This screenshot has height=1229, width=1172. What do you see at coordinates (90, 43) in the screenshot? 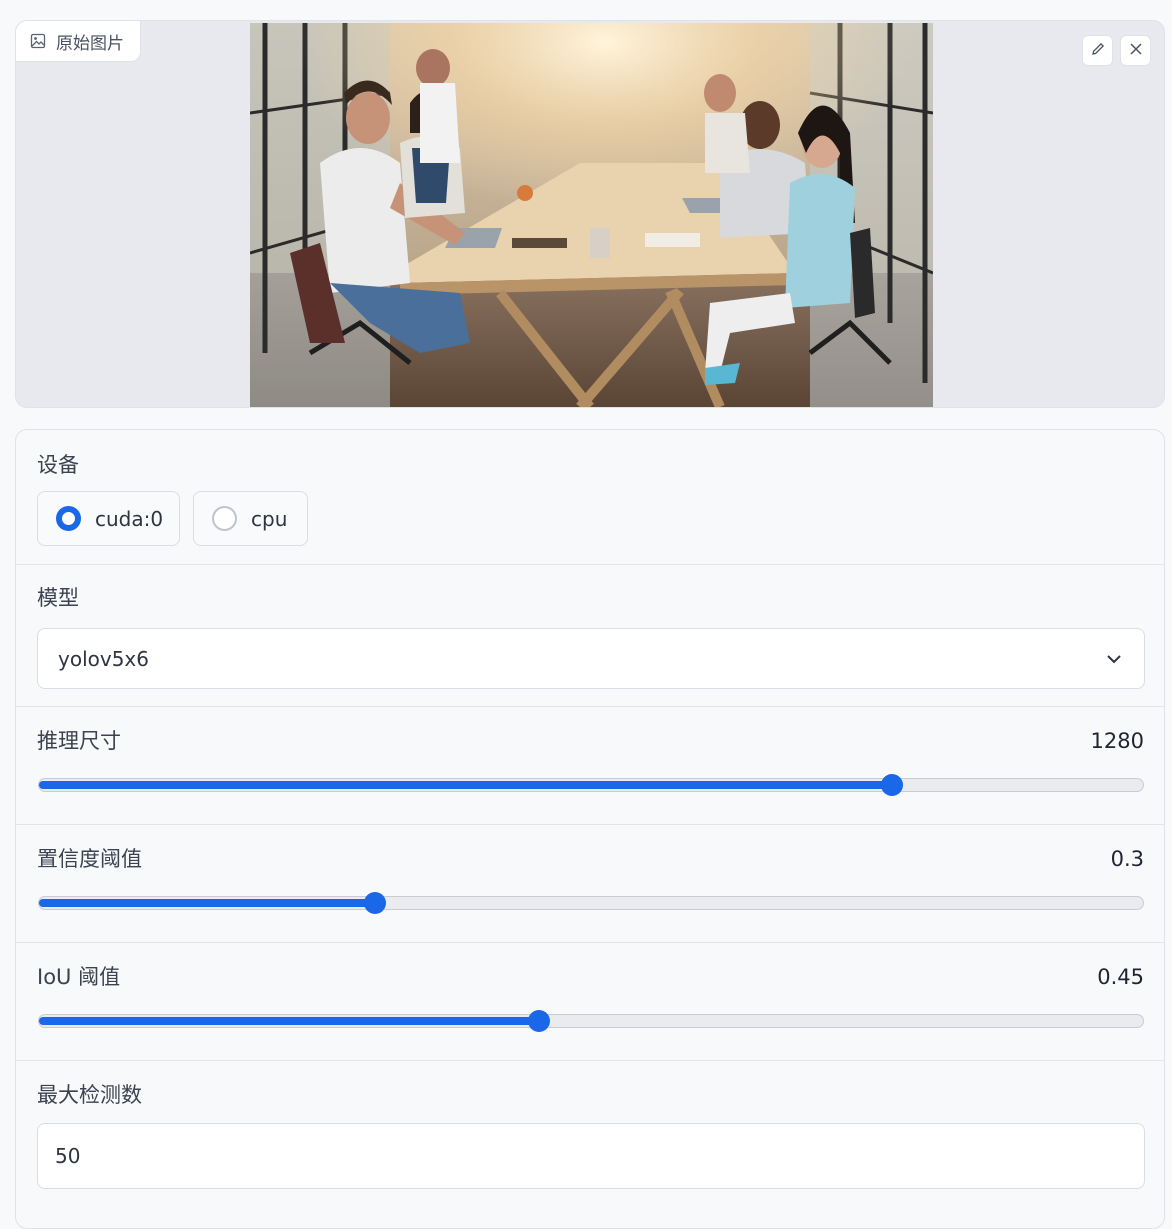
I see `image-label-text: 原始图片` at bounding box center [90, 43].